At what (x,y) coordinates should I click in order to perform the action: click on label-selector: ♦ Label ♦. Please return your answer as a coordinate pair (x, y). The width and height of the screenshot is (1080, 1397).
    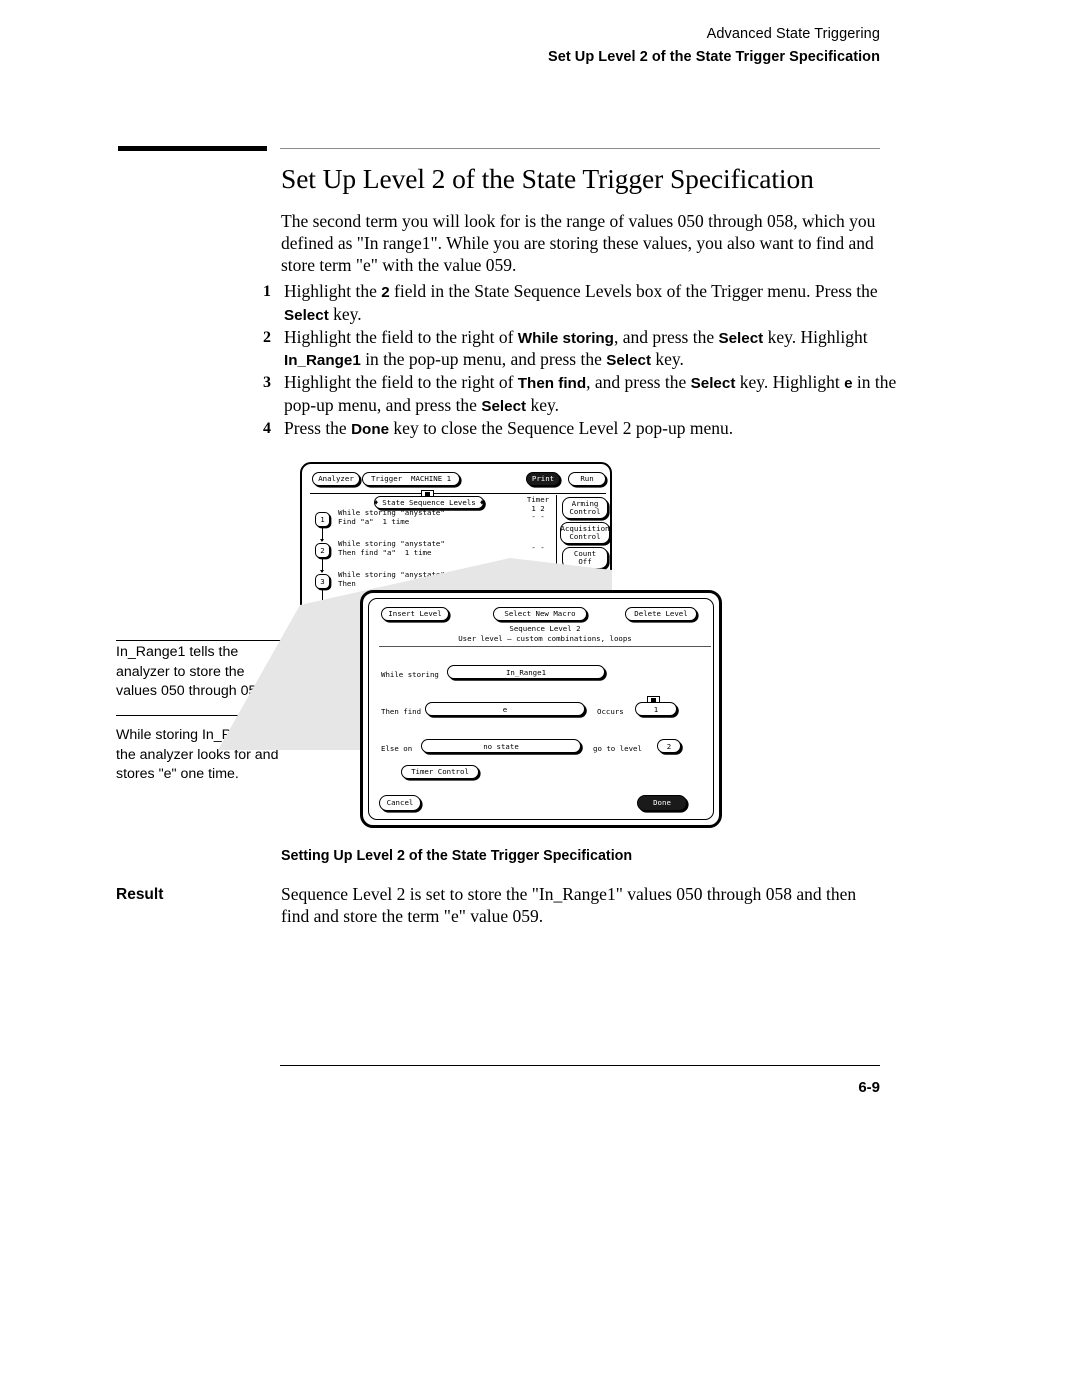
    Looking at the image, I should click on (338, 618).